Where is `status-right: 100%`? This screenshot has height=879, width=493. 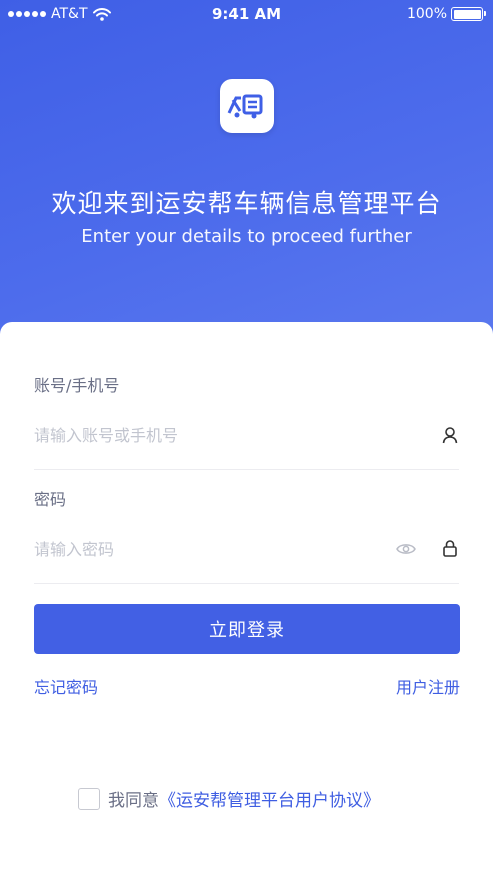
status-right: 100% is located at coordinates (446, 14).